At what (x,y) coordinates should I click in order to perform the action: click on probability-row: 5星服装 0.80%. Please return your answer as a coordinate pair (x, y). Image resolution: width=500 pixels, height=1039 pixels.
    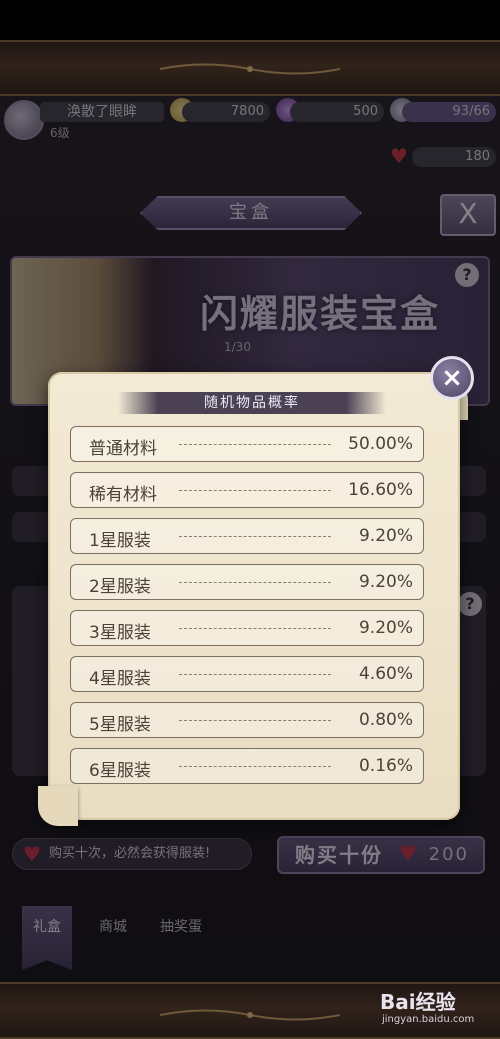
    Looking at the image, I should click on (247, 720).